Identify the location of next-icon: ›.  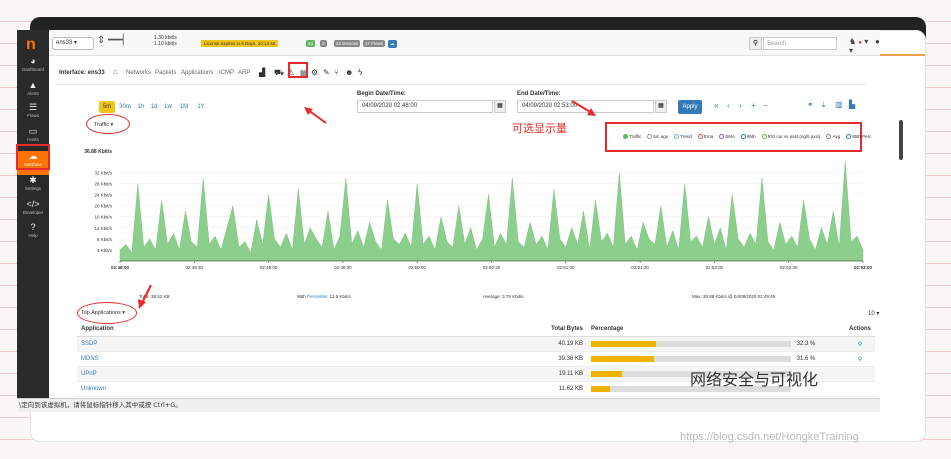
(740, 105).